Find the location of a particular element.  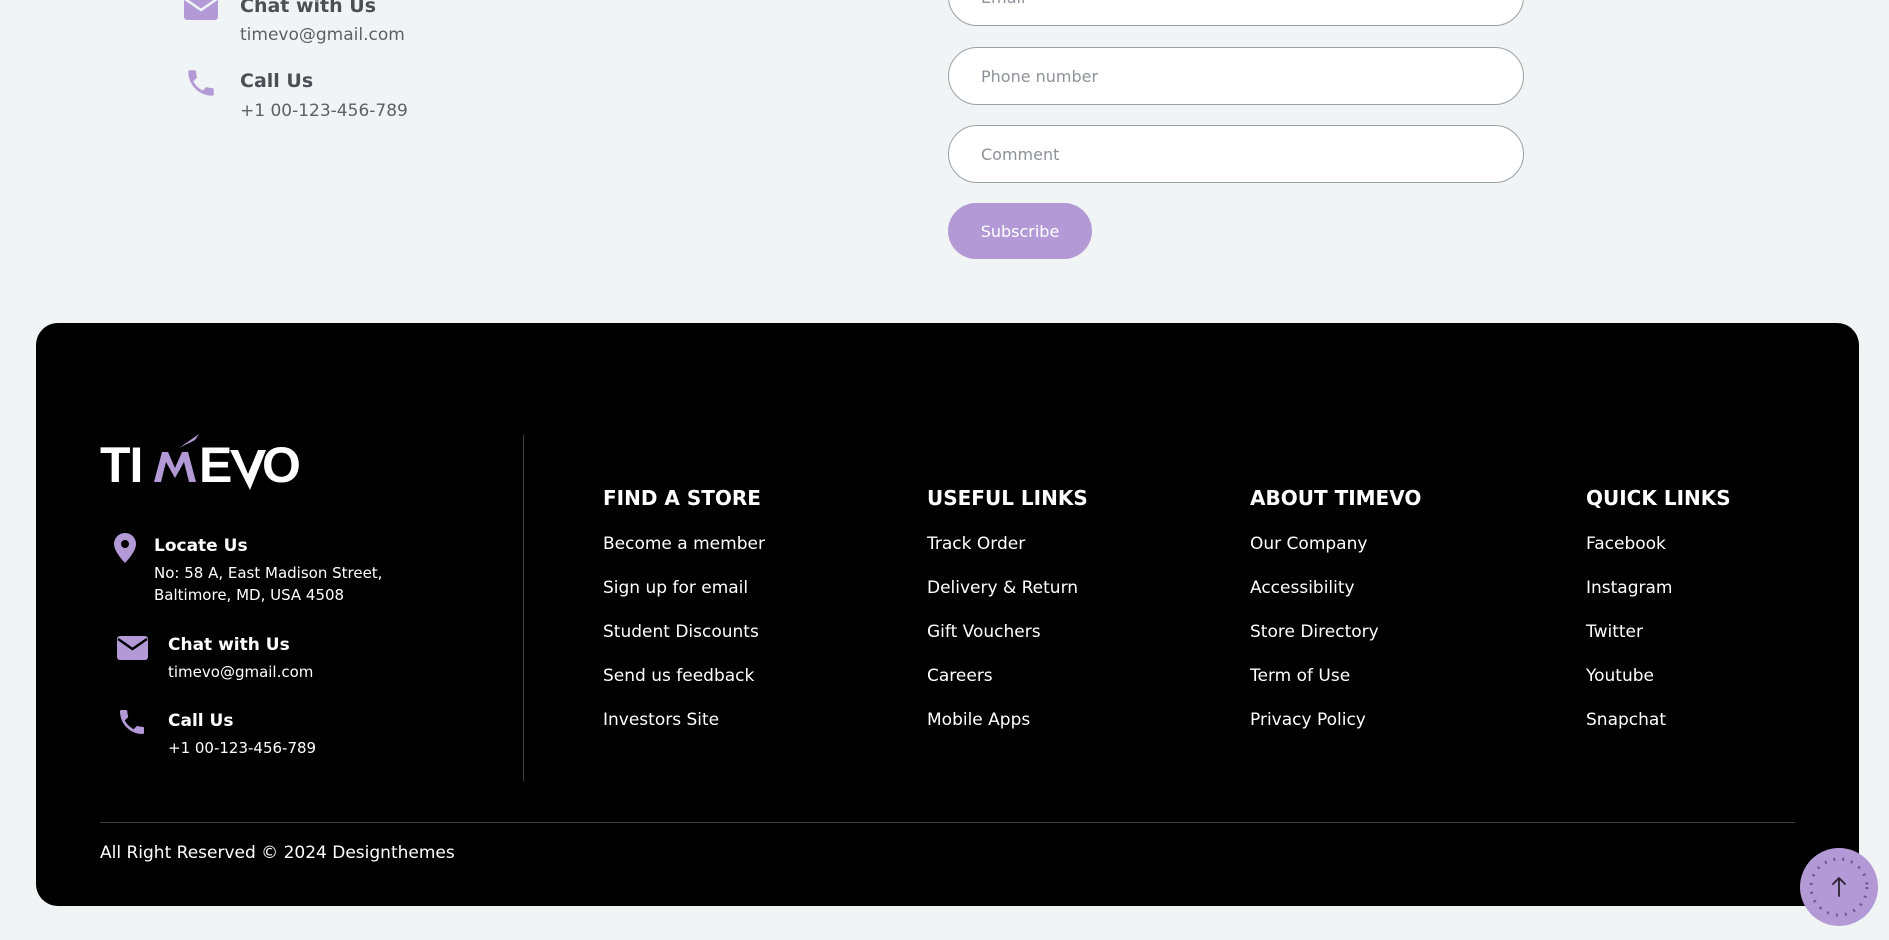

list-item: Track Order is located at coordinates (1002, 554).